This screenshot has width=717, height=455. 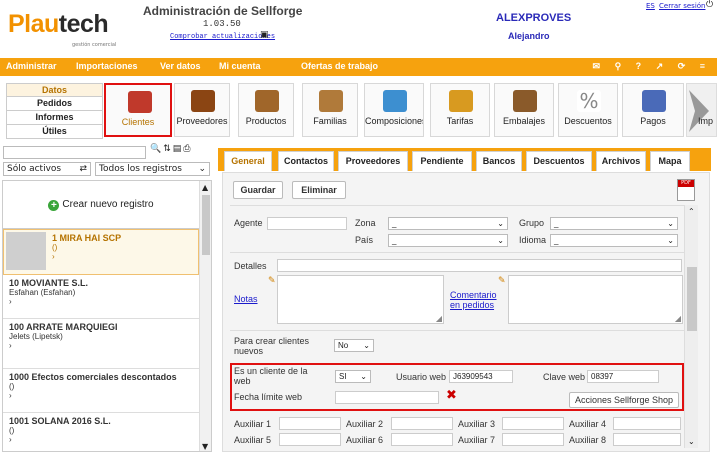 What do you see at coordinates (319, 190) in the screenshot?
I see `delete-button: Eliminar` at bounding box center [319, 190].